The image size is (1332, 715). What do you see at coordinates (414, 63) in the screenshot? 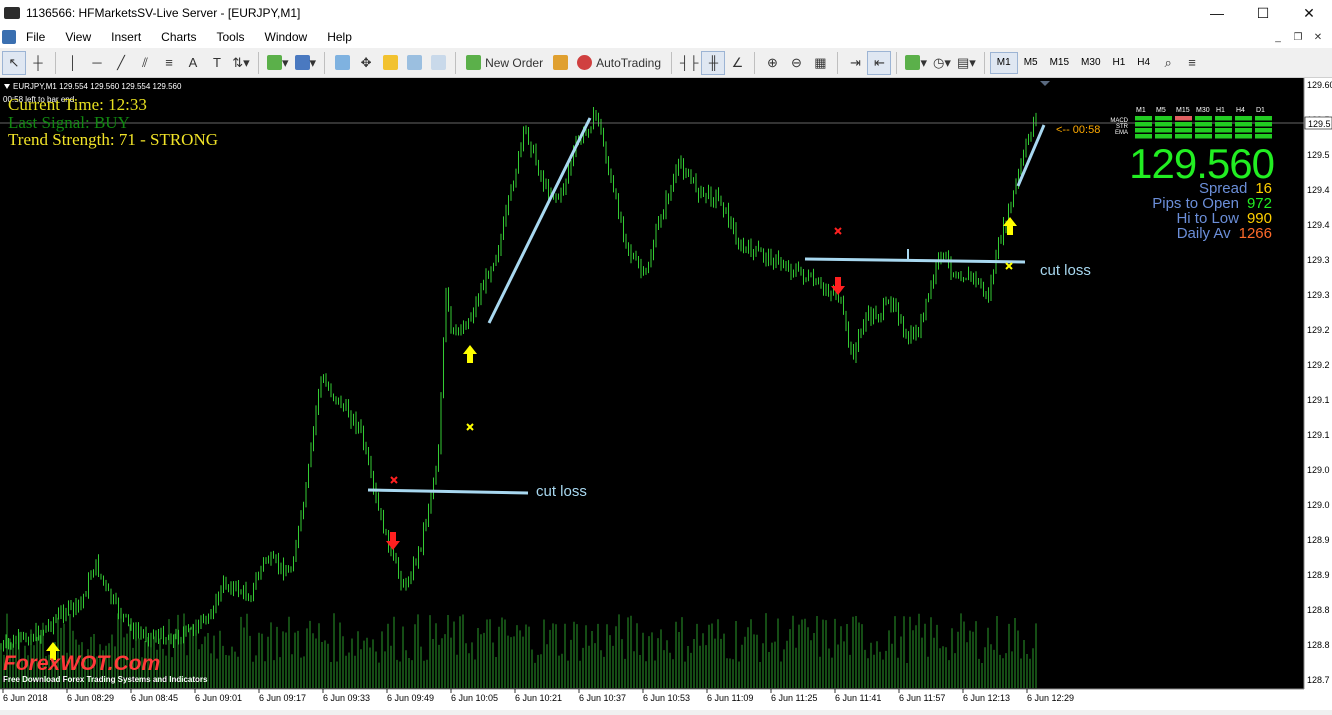
I see `terminal-icon` at bounding box center [414, 63].